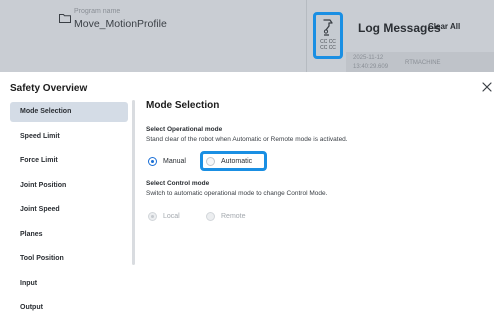 The image size is (494, 312). What do you see at coordinates (133, 182) in the screenshot?
I see `sidebar-scrollbar` at bounding box center [133, 182].